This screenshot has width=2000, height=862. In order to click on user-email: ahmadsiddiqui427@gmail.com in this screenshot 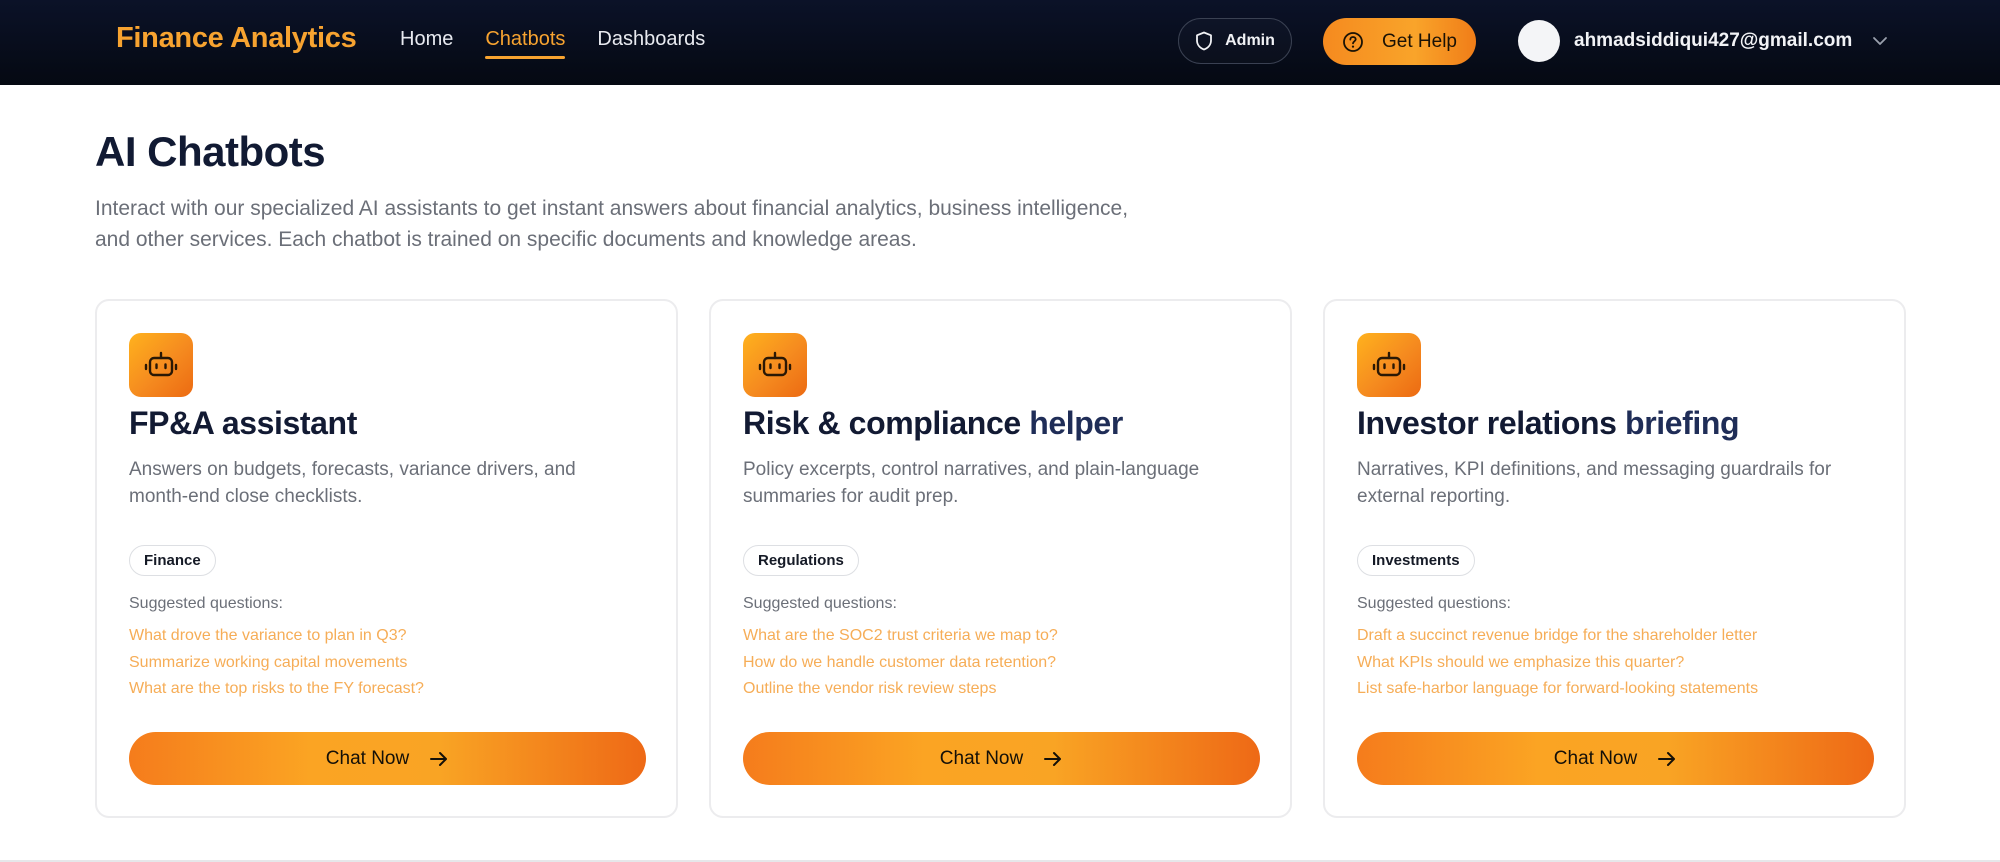, I will do `click(1713, 40)`.